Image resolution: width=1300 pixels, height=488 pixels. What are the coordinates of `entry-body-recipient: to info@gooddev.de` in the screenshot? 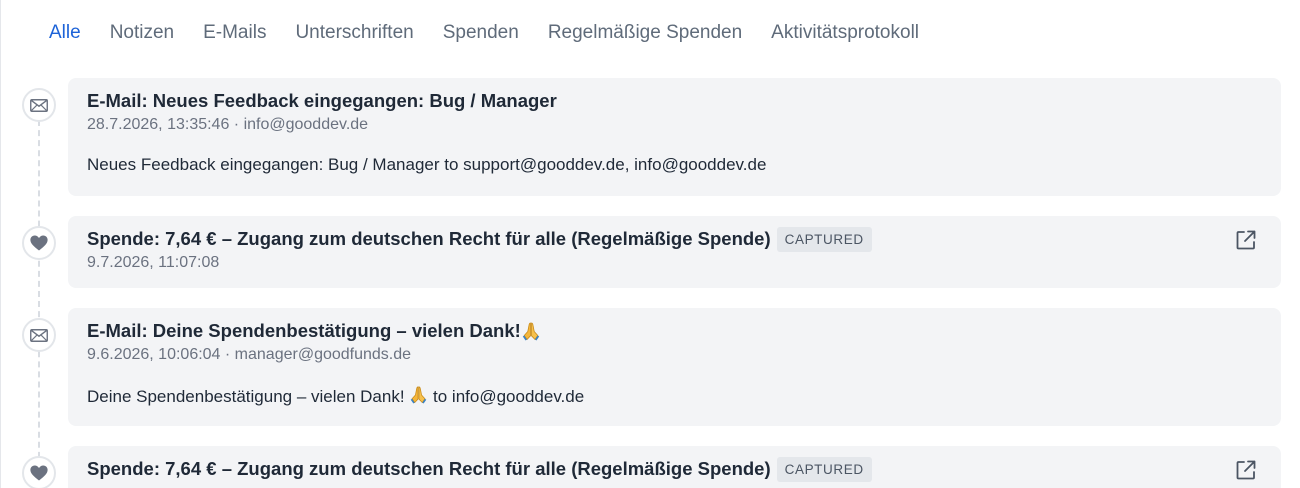 It's located at (506, 396).